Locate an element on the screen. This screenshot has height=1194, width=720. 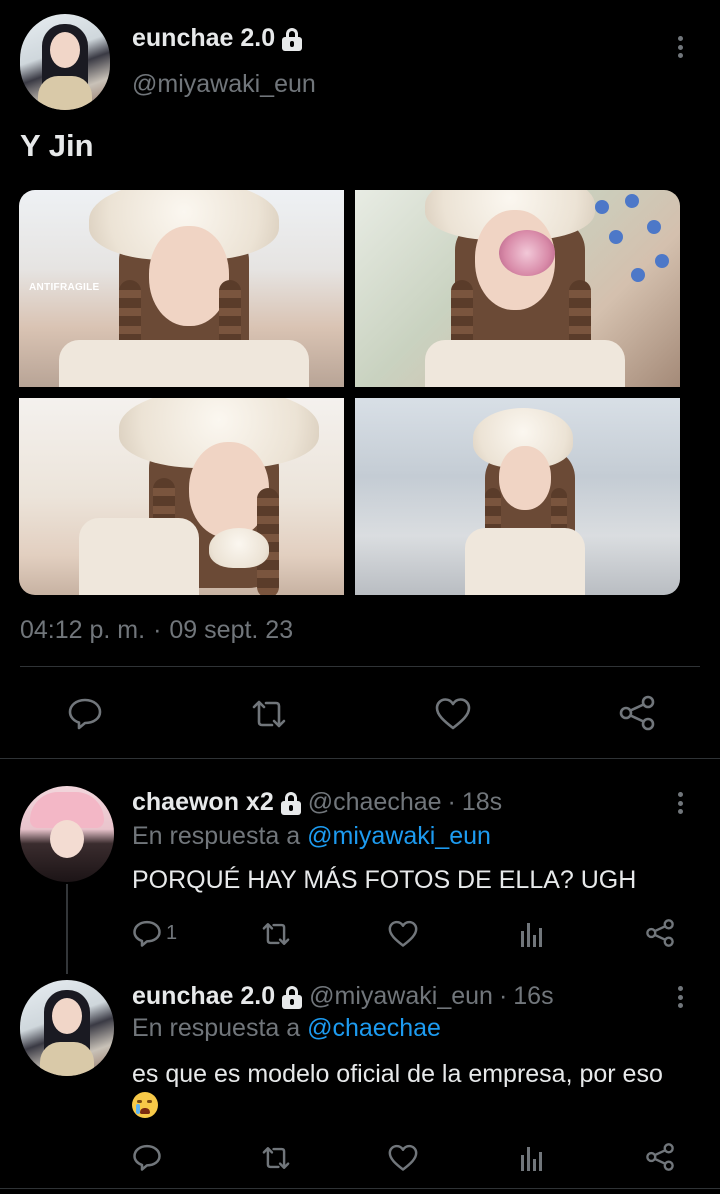
handle: @chaechae is located at coordinates (375, 802).